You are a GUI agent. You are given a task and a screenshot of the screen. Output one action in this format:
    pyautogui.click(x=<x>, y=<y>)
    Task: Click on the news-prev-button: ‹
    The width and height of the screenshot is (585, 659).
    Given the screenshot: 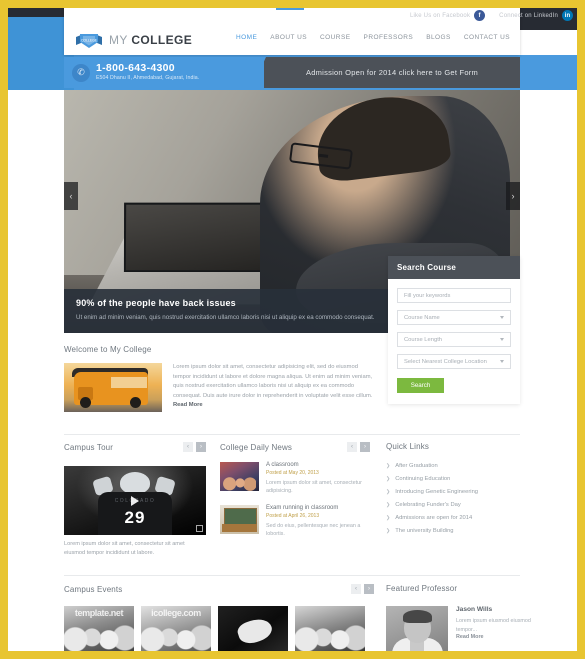 What is the action you would take?
    pyautogui.click(x=352, y=447)
    